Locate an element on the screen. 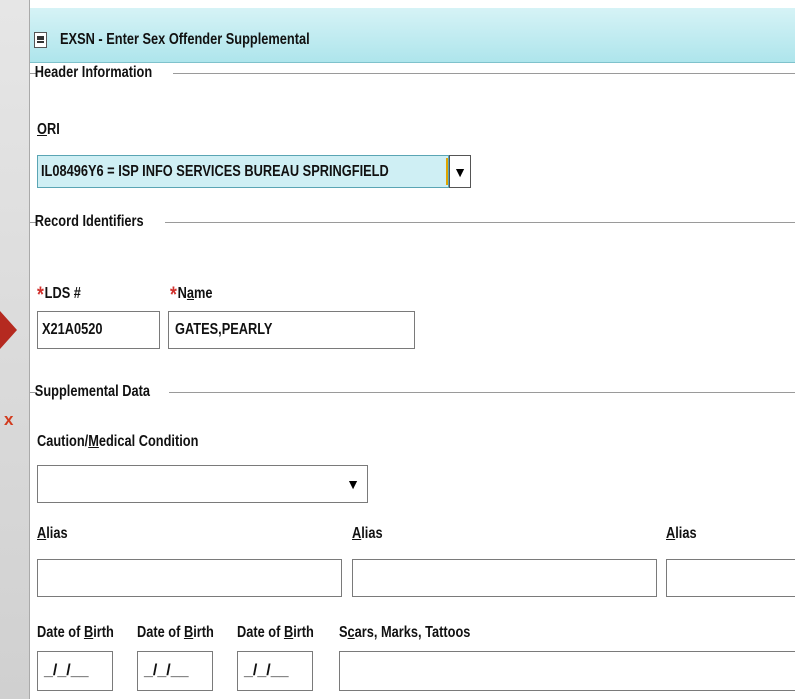  dob-label-3: Date of Birth is located at coordinates (275, 633).